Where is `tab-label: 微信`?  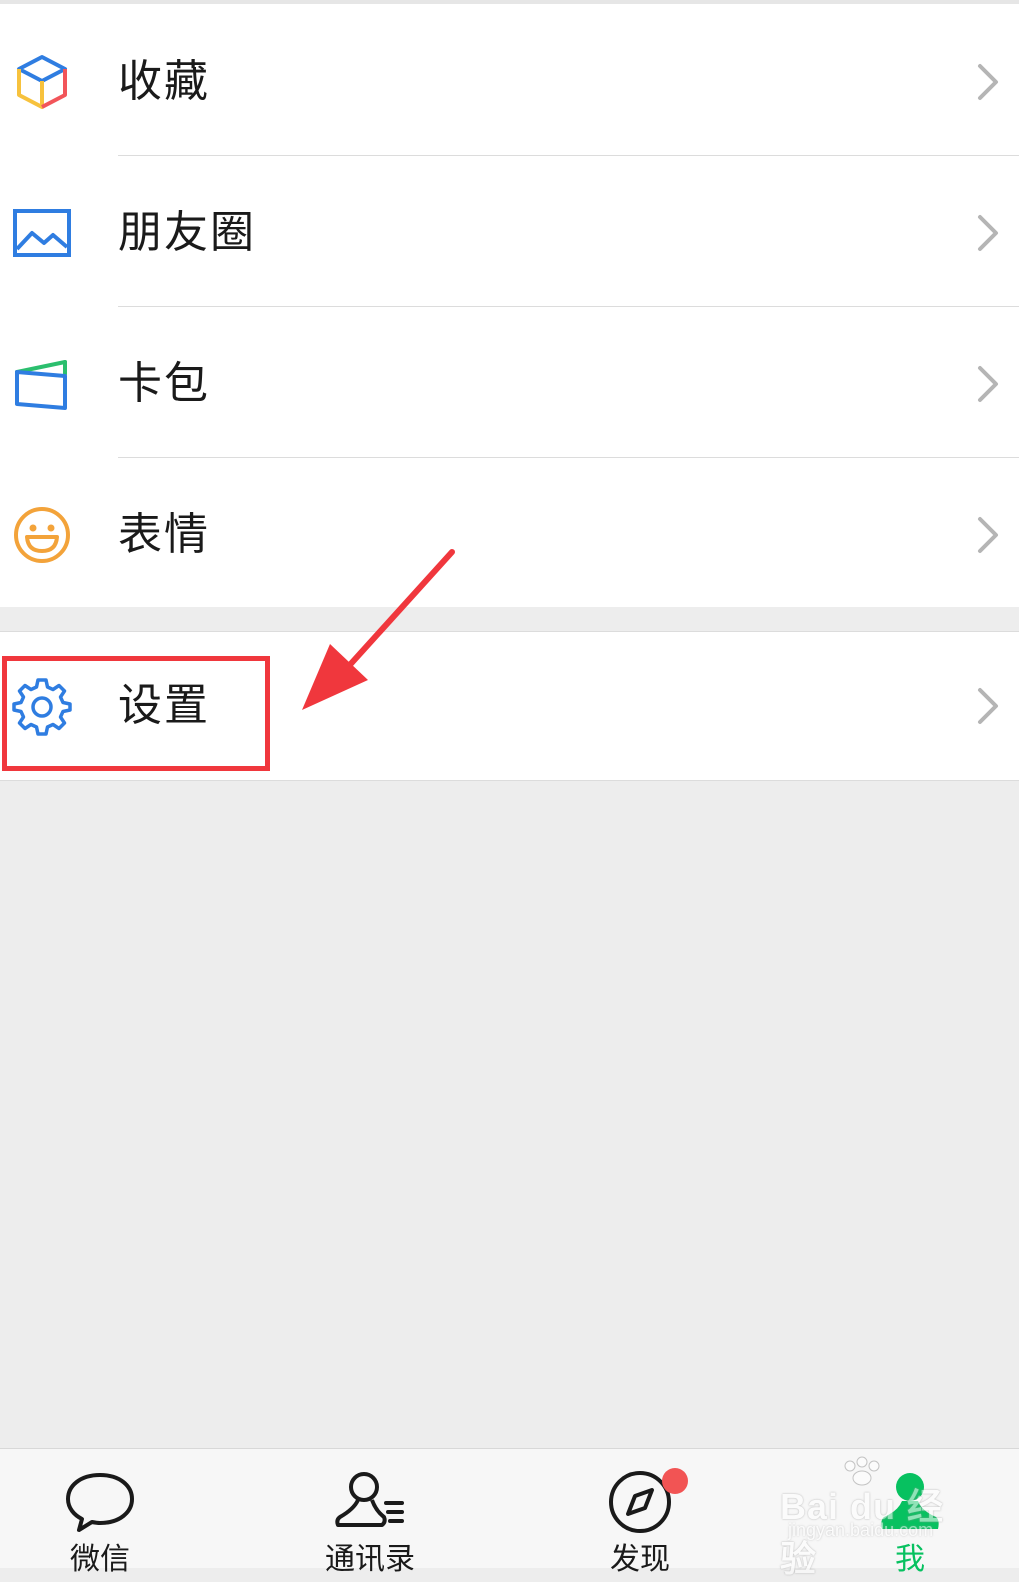 tab-label: 微信 is located at coordinates (100, 1559).